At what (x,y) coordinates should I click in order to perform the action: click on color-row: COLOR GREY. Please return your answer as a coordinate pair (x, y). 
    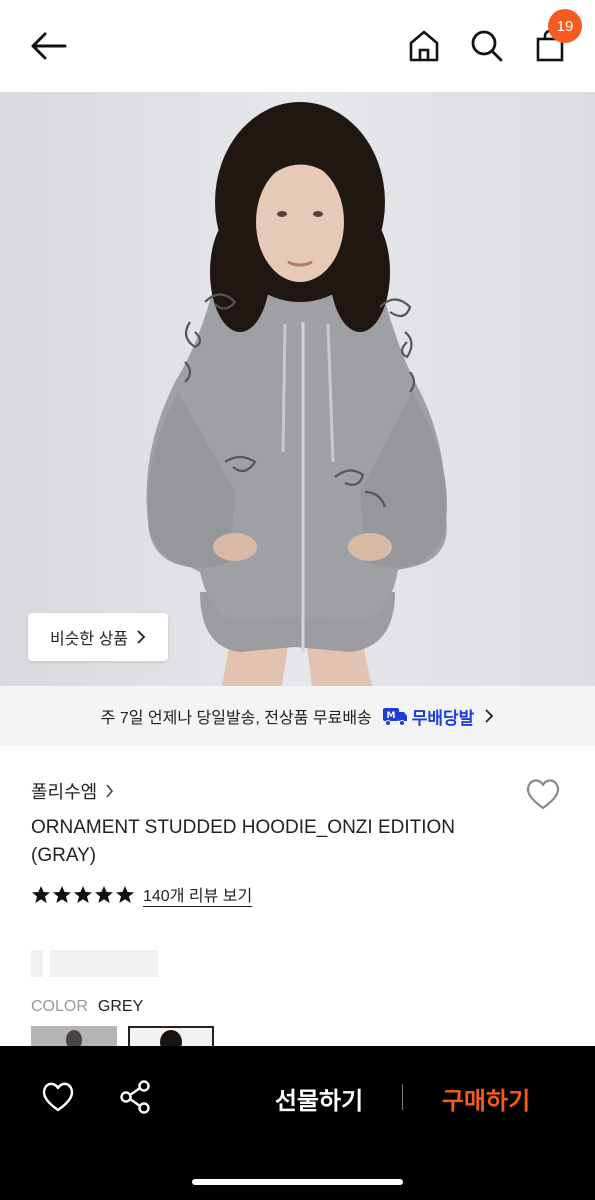
    Looking at the image, I should click on (87, 1007).